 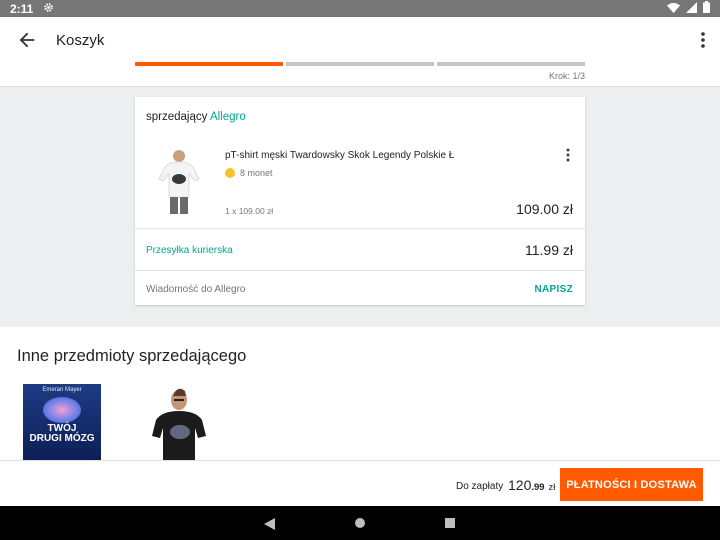 I want to click on brain-illustration, so click(x=62, y=410).